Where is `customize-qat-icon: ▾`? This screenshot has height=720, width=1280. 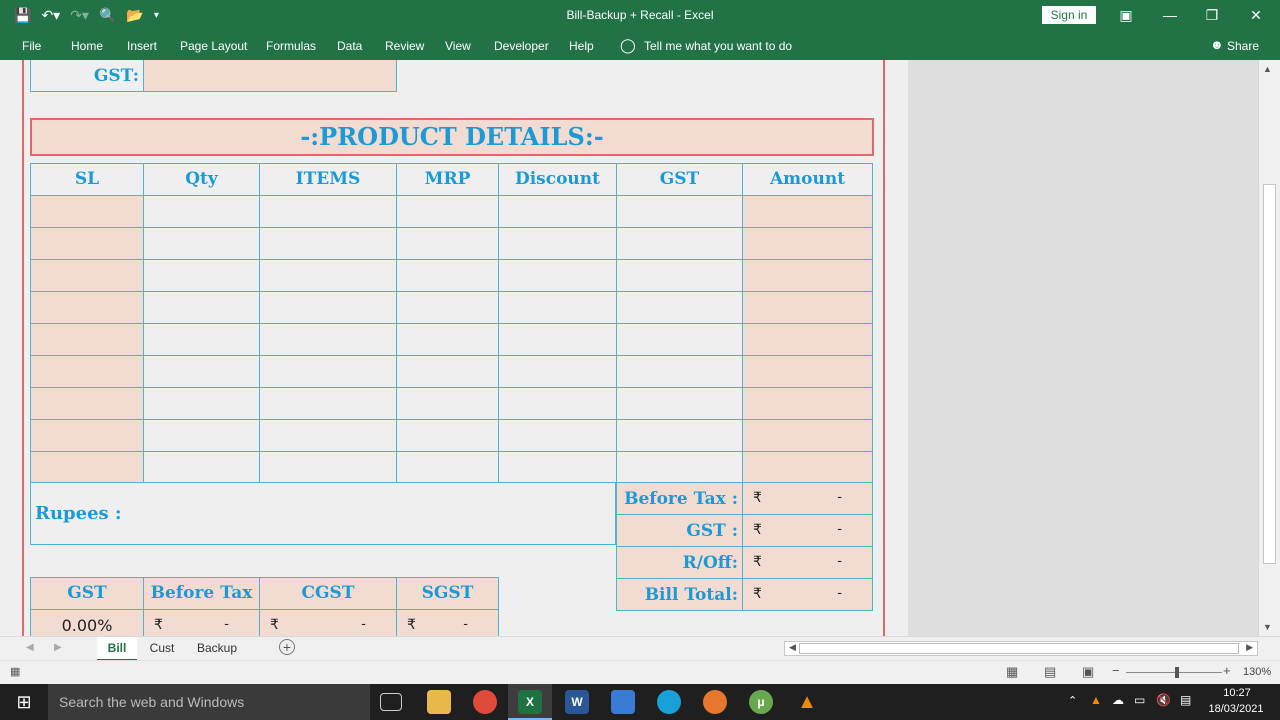 customize-qat-icon: ▾ is located at coordinates (156, 15).